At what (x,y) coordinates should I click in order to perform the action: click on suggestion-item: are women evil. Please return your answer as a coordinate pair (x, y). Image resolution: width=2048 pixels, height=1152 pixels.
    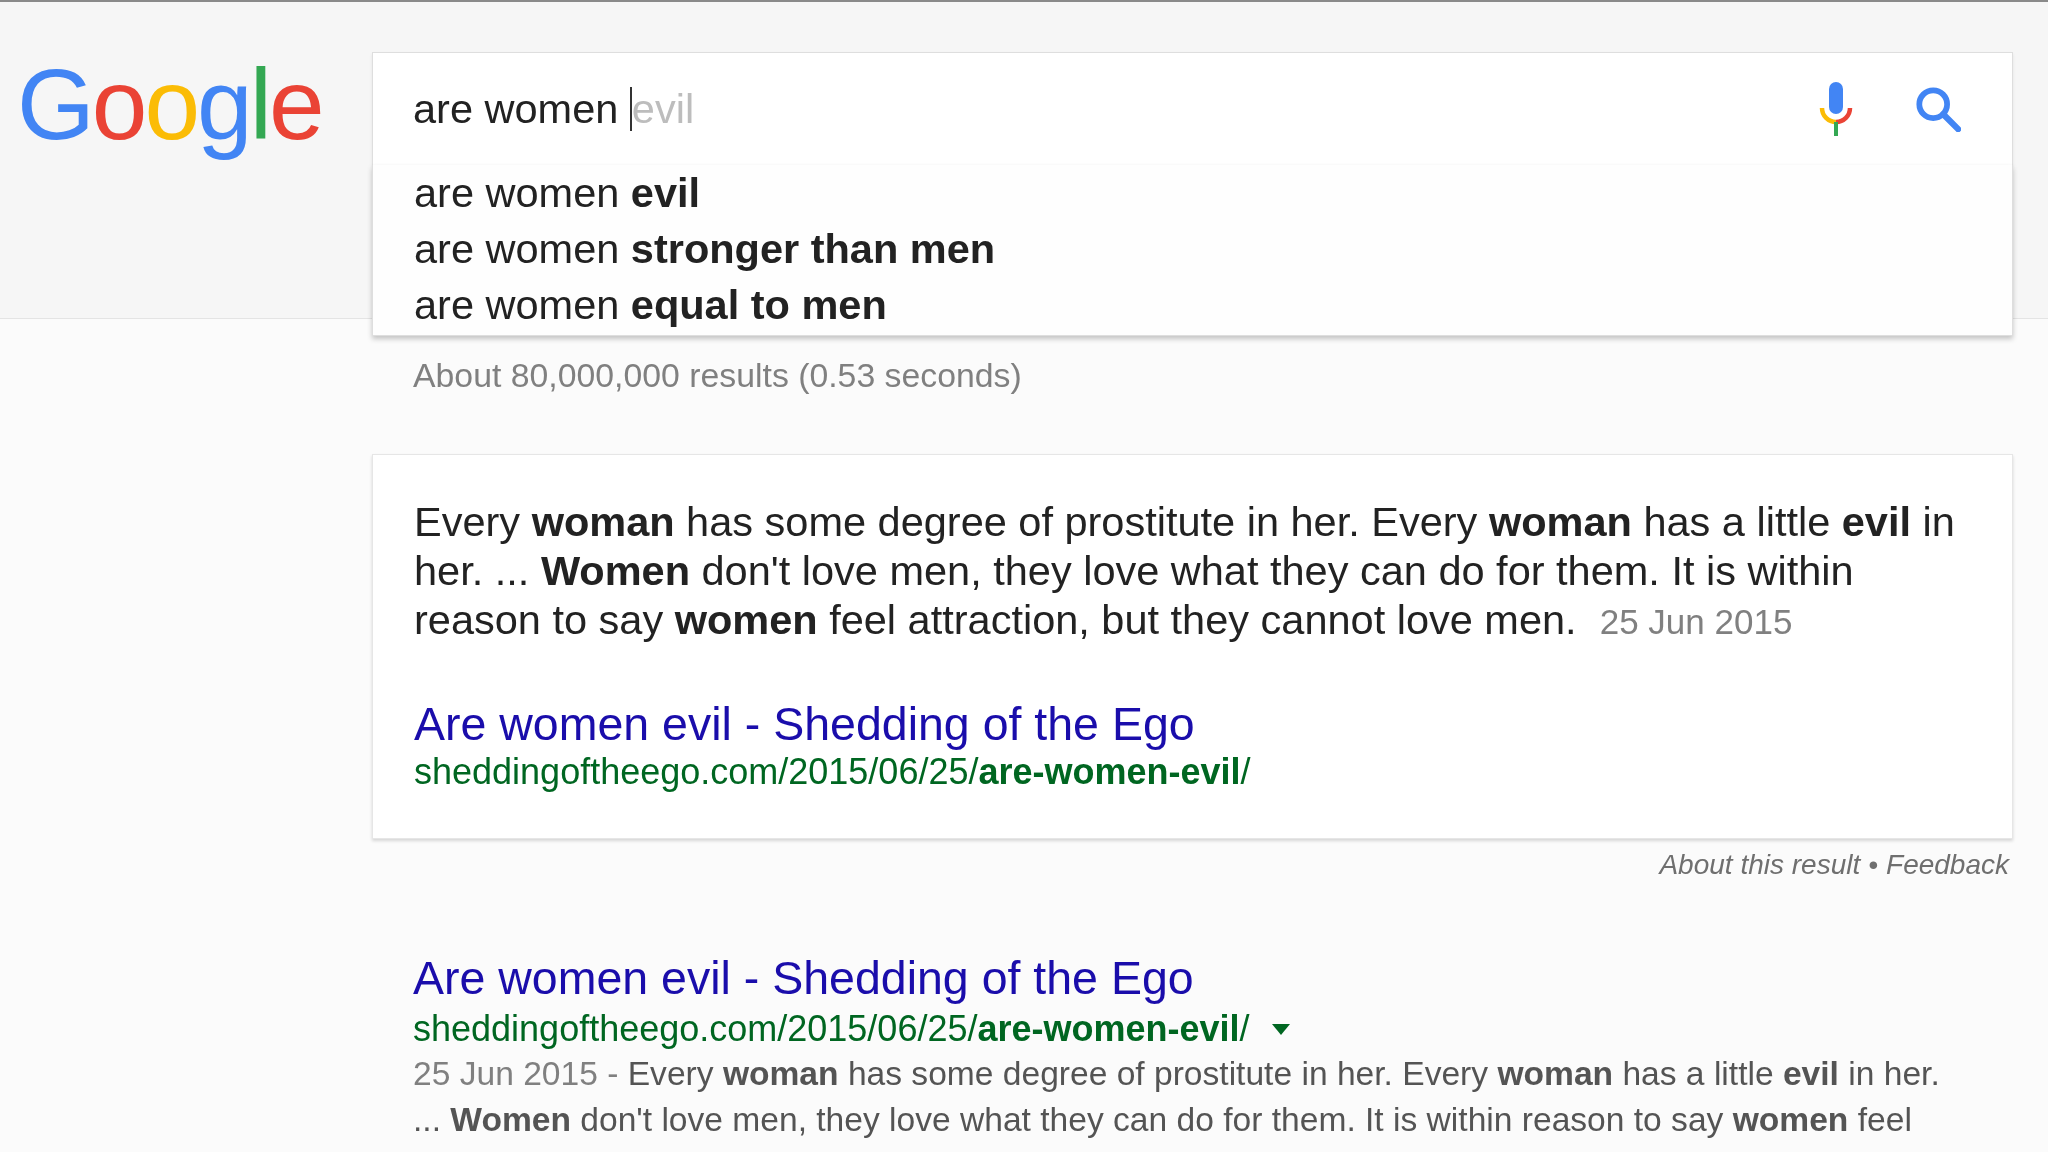
    Looking at the image, I should click on (557, 193).